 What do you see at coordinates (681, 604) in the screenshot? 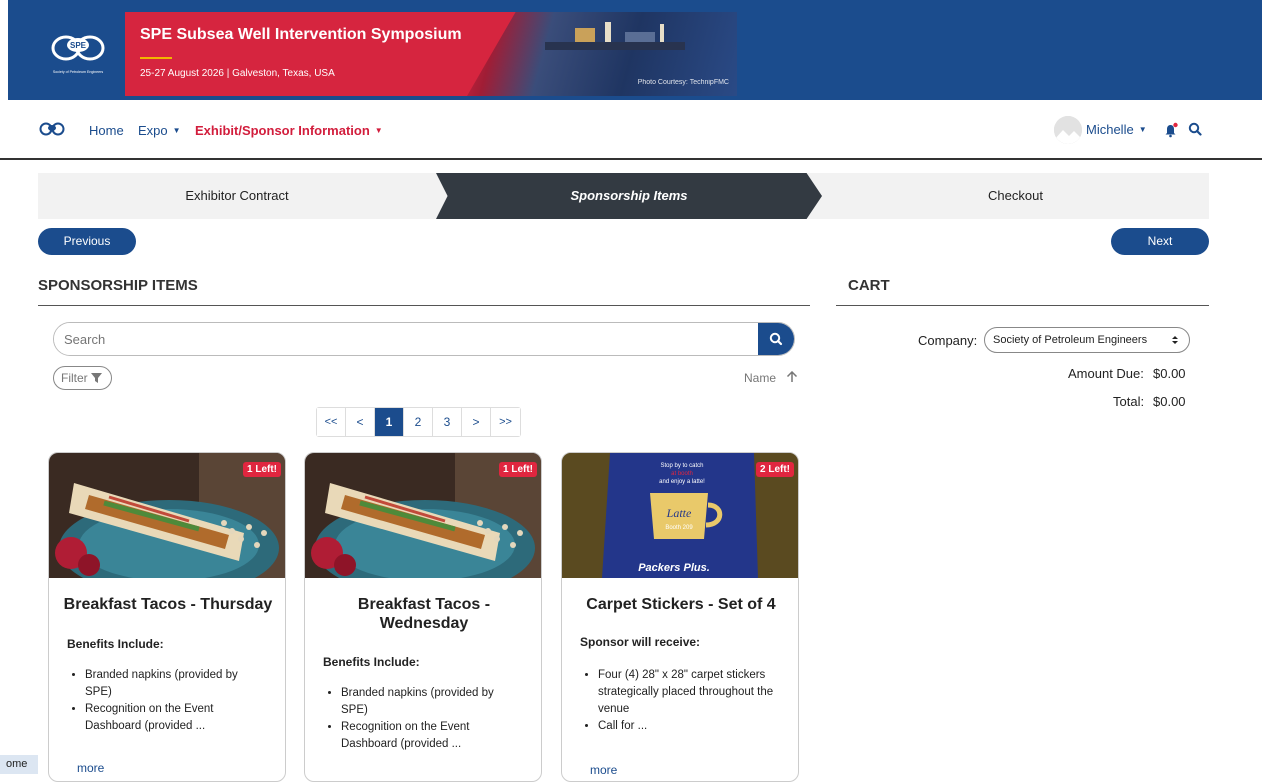
I see `card-title: Carpet Stickers - Set of 4` at bounding box center [681, 604].